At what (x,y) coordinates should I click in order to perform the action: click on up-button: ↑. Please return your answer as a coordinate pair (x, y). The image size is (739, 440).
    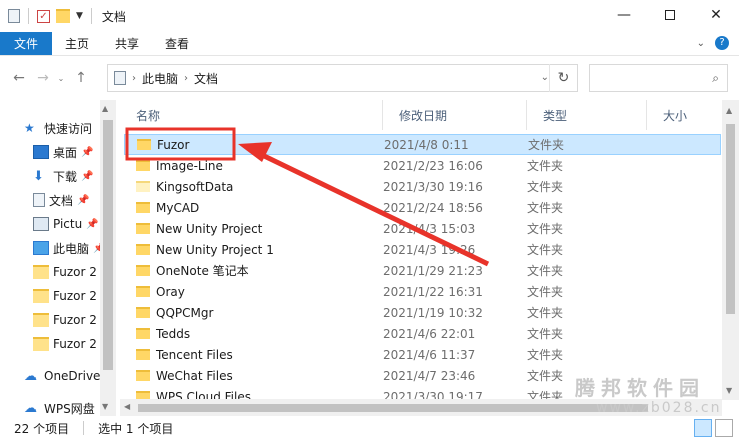
    Looking at the image, I should click on (81, 78).